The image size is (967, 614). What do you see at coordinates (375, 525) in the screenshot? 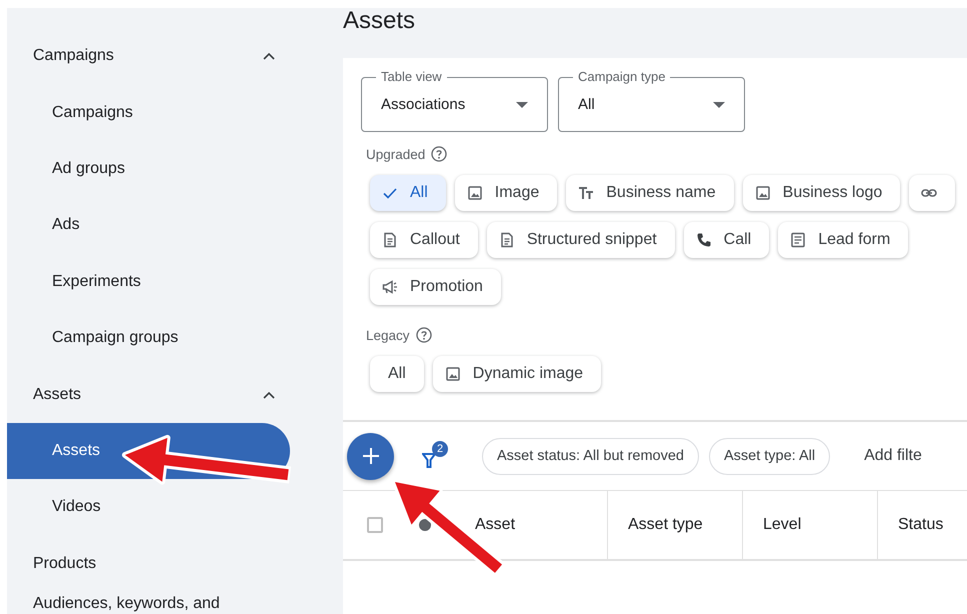
I see `checkbox` at bounding box center [375, 525].